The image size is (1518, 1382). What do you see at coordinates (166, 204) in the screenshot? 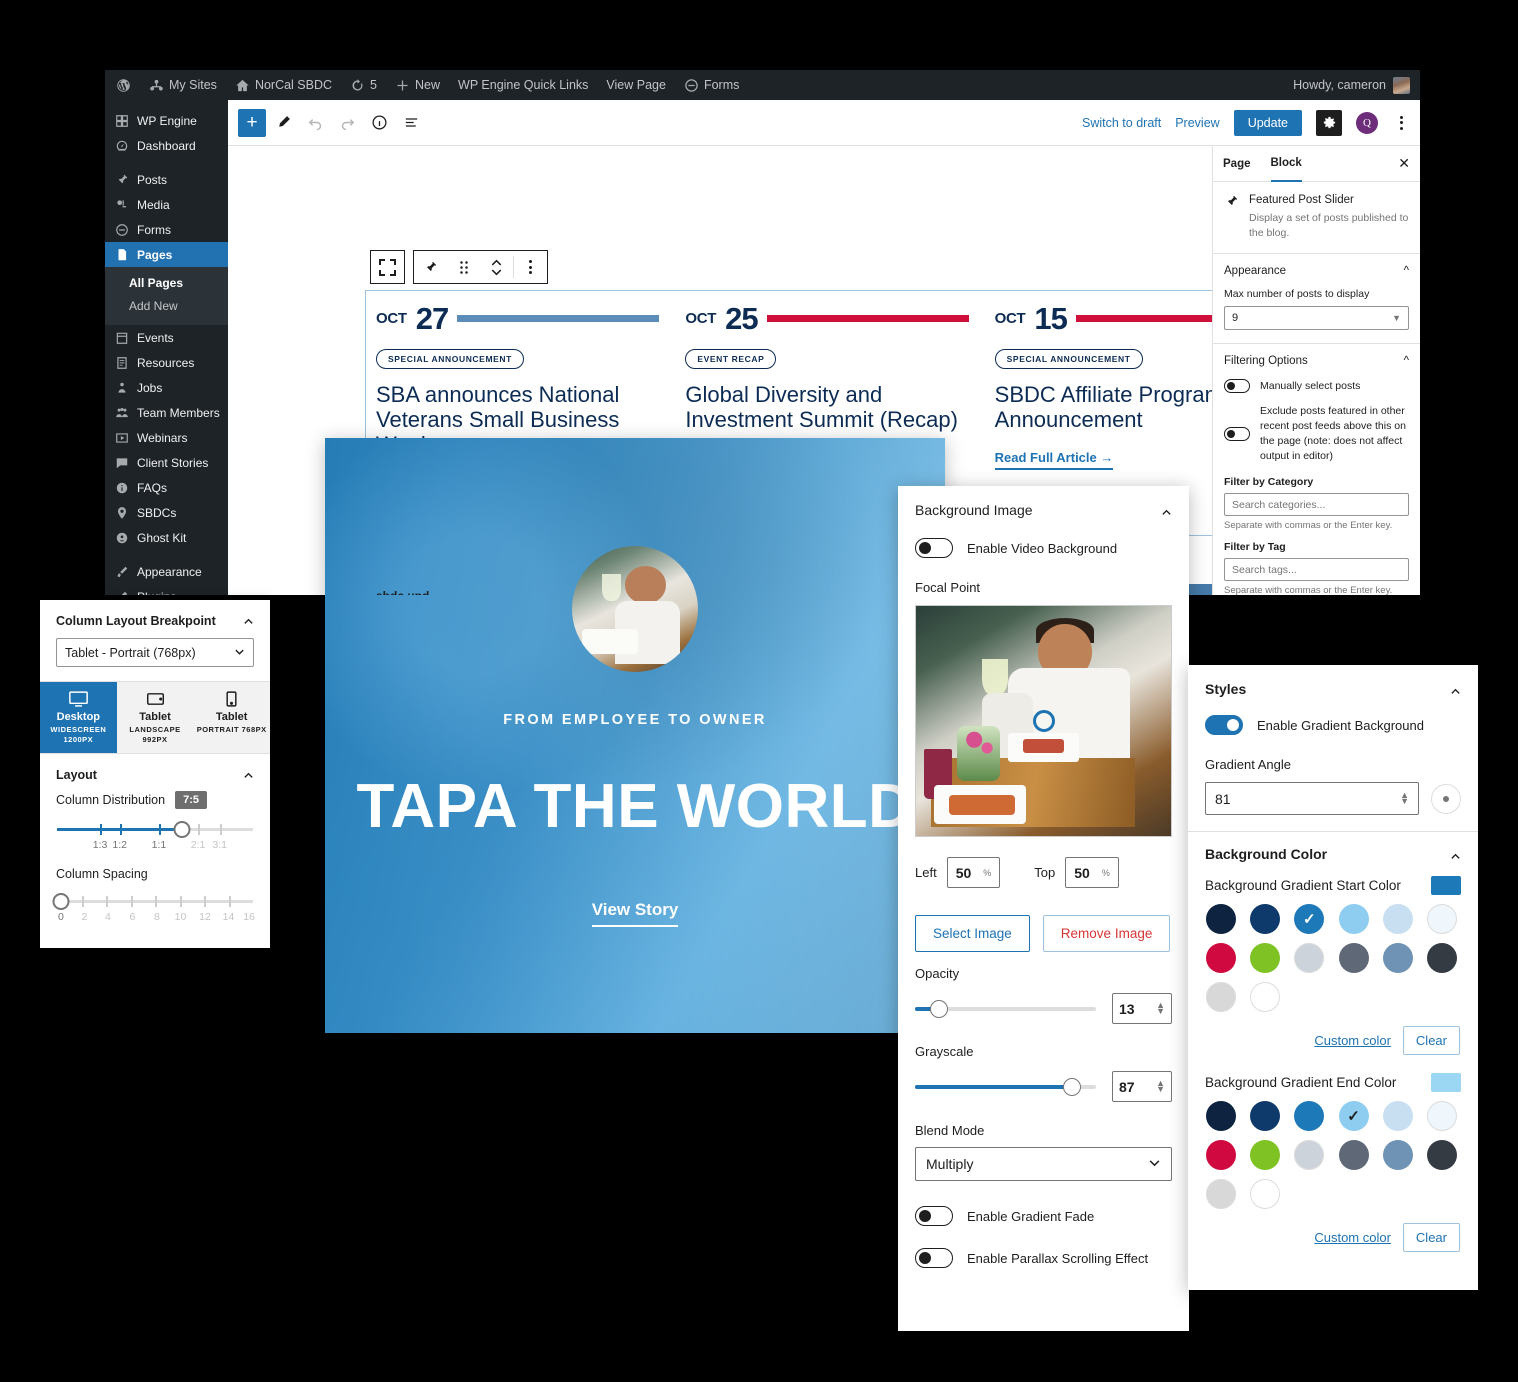
I see `sidebar-item-media: Media` at bounding box center [166, 204].